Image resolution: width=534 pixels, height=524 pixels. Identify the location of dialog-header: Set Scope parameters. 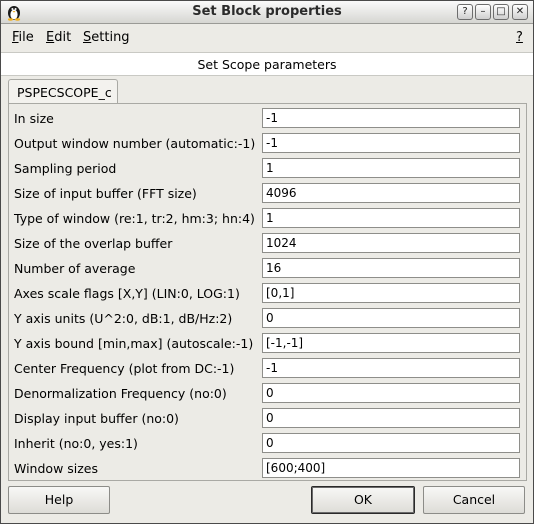
(267, 64).